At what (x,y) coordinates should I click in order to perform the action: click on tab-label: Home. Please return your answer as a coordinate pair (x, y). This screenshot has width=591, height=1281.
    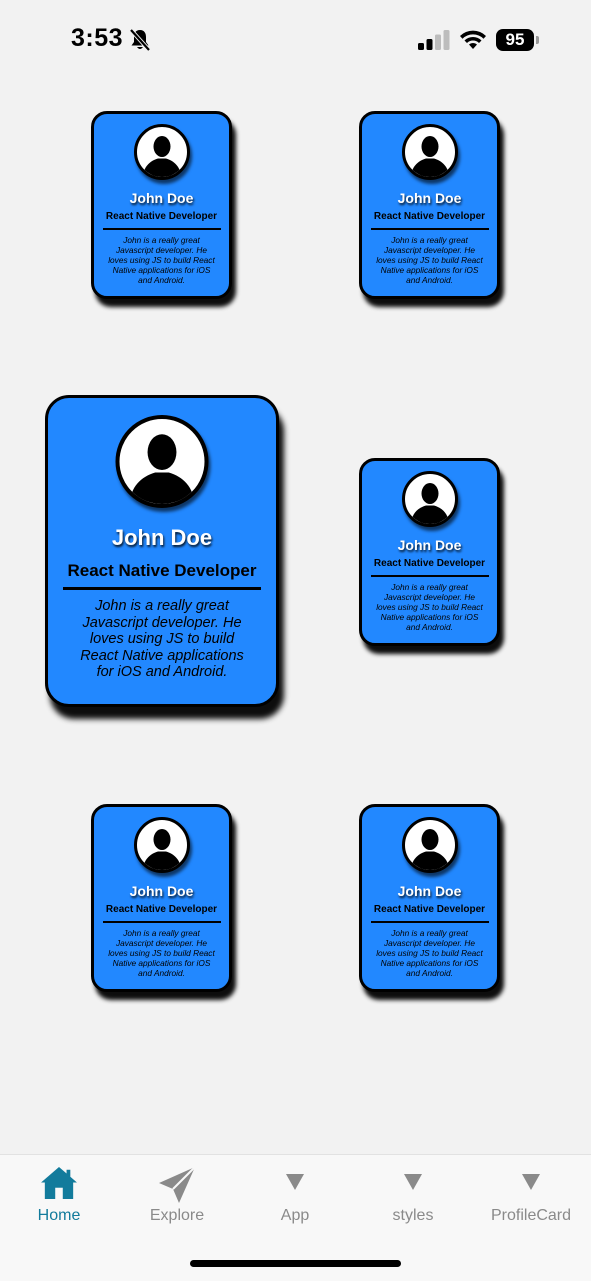
    Looking at the image, I should click on (59, 1215).